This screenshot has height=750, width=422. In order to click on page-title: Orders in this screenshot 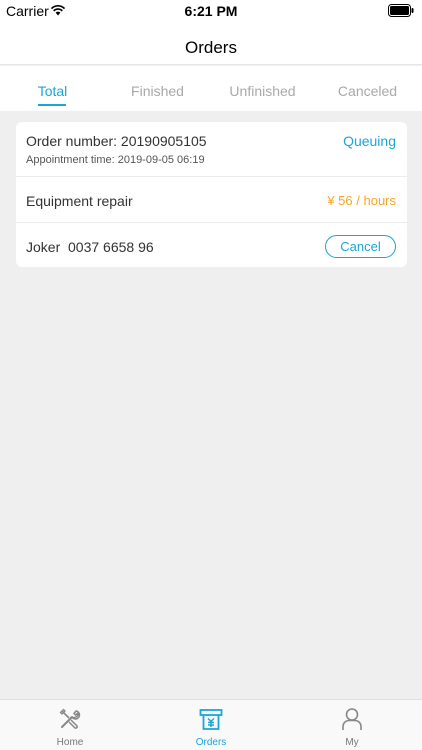, I will do `click(211, 47)`.